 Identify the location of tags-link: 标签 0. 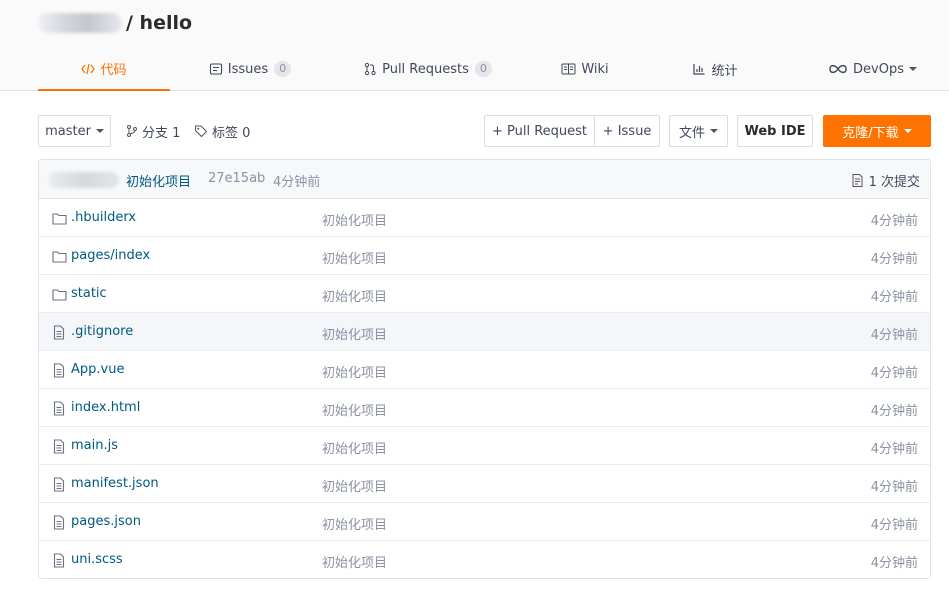
(222, 131).